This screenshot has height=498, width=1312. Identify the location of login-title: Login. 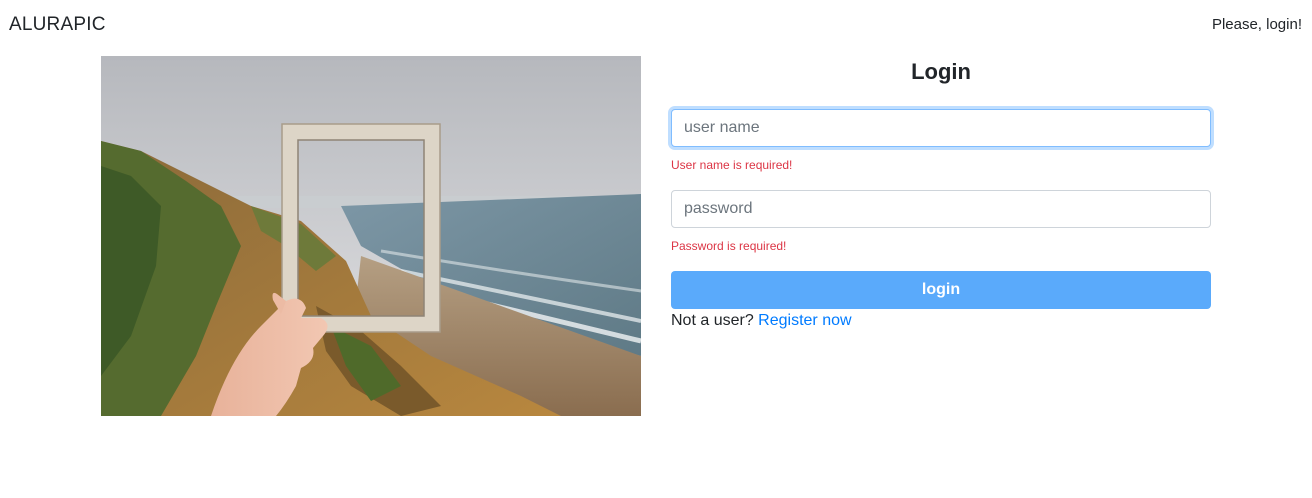
(941, 71).